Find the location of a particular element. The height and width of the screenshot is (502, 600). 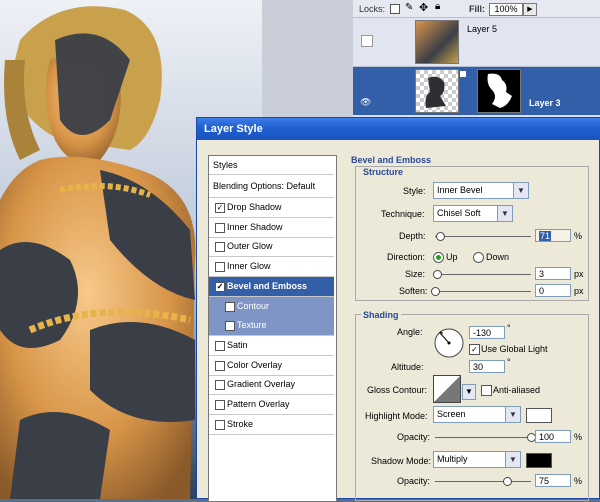

altitude-label: Altitude: is located at coordinates (407, 367).